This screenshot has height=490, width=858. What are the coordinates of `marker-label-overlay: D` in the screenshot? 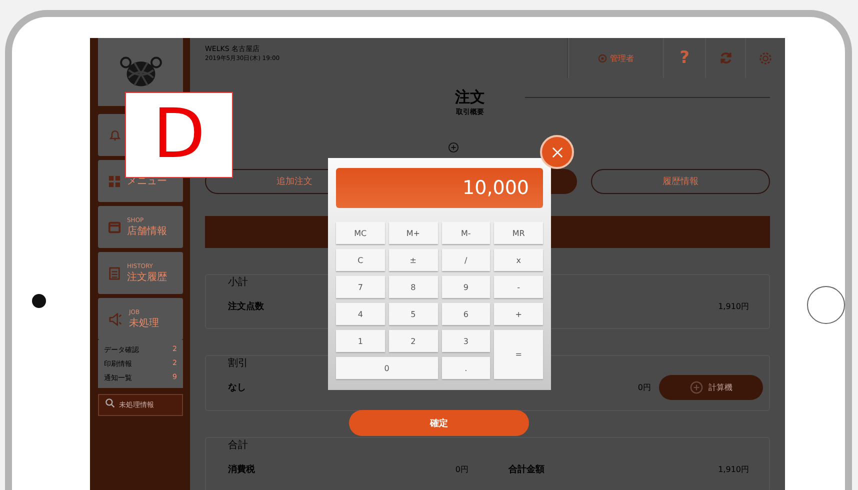 It's located at (179, 135).